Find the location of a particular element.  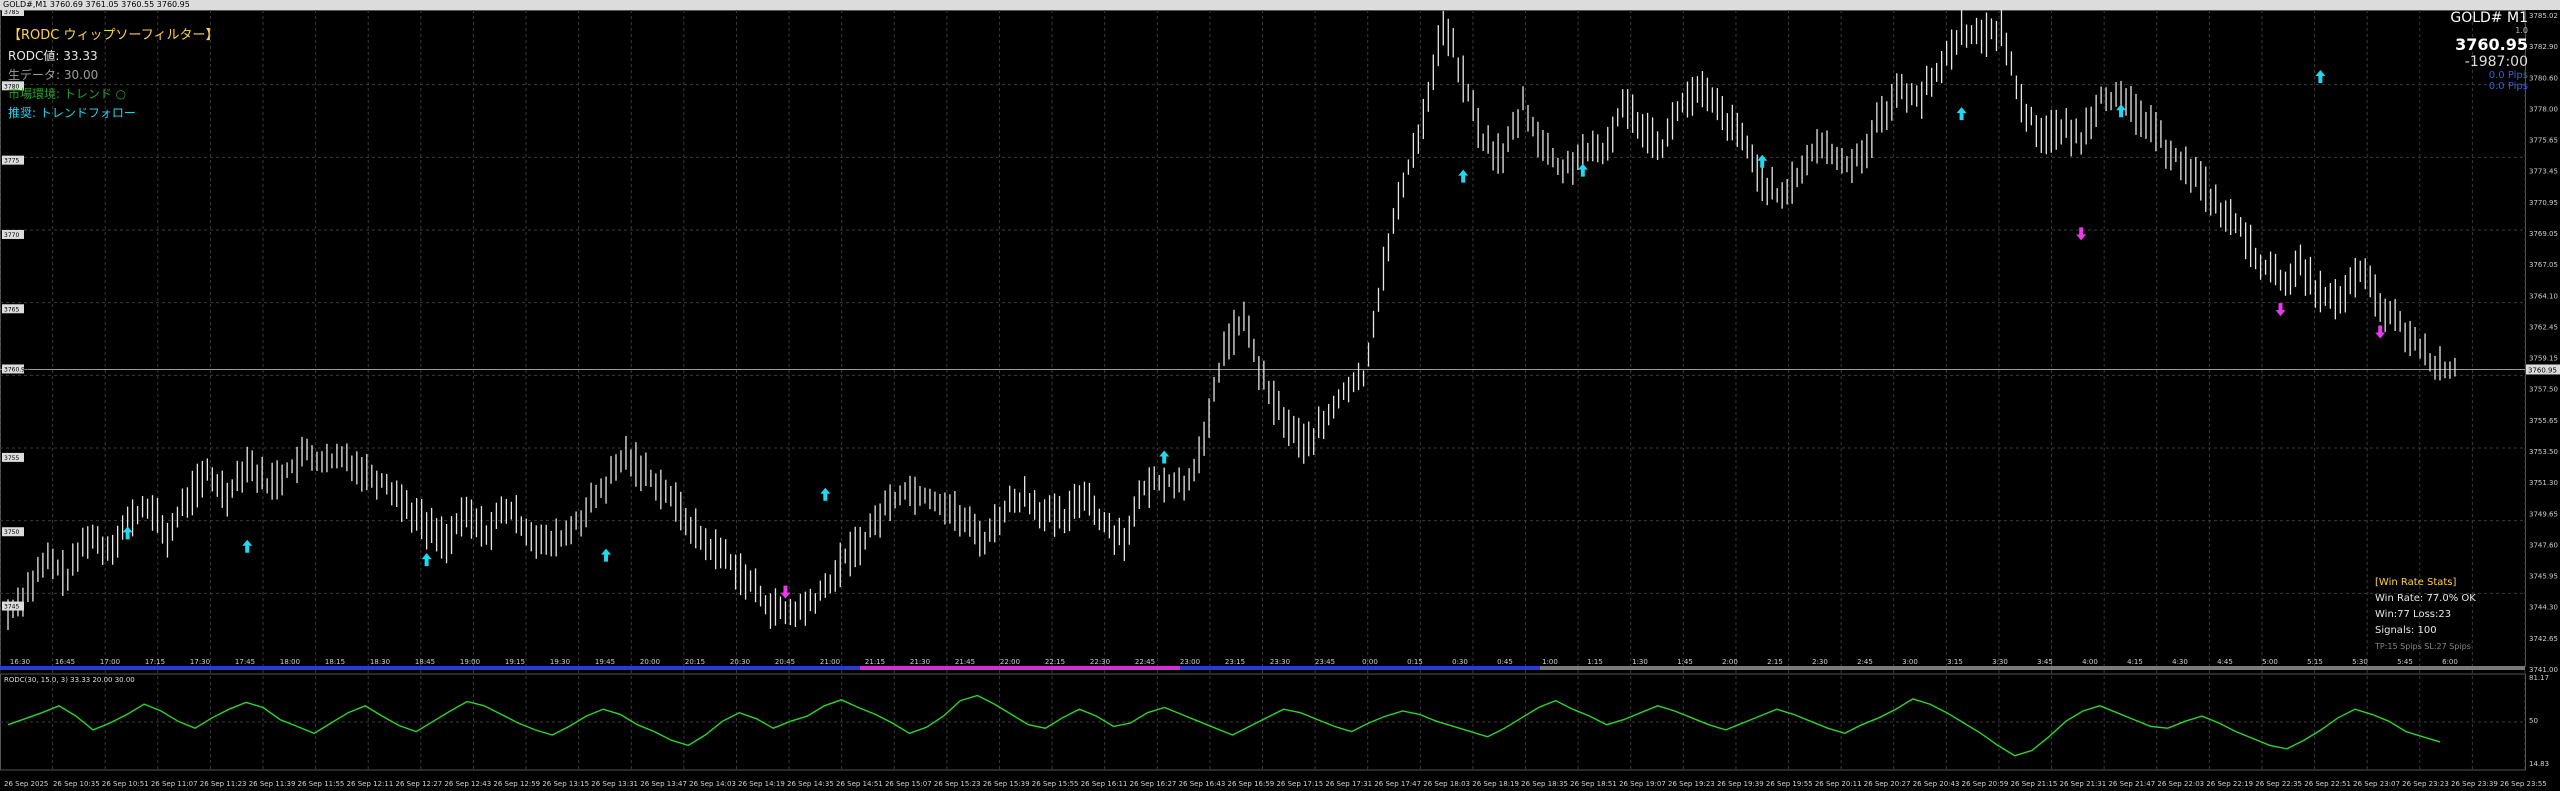

stats-tp-sl: TP:15 Spips SL:27 Spips is located at coordinates (2423, 646).